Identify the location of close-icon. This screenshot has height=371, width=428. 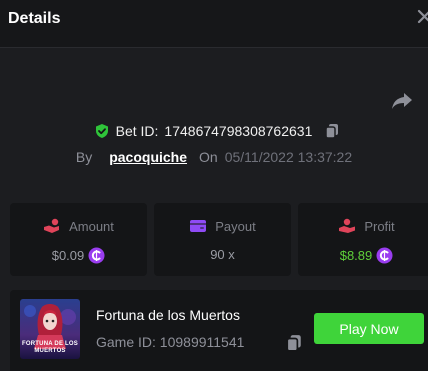
(422, 18).